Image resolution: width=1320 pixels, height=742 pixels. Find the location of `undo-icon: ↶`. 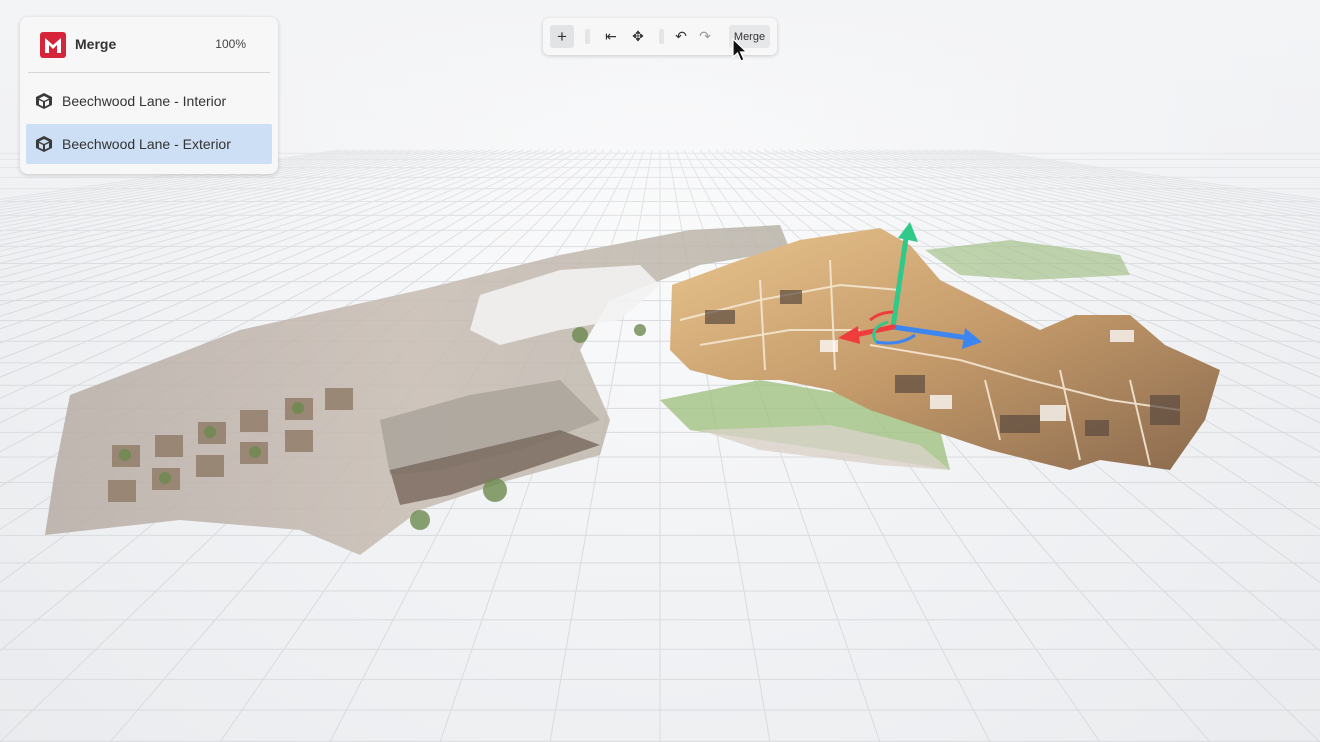

undo-icon: ↶ is located at coordinates (681, 36).